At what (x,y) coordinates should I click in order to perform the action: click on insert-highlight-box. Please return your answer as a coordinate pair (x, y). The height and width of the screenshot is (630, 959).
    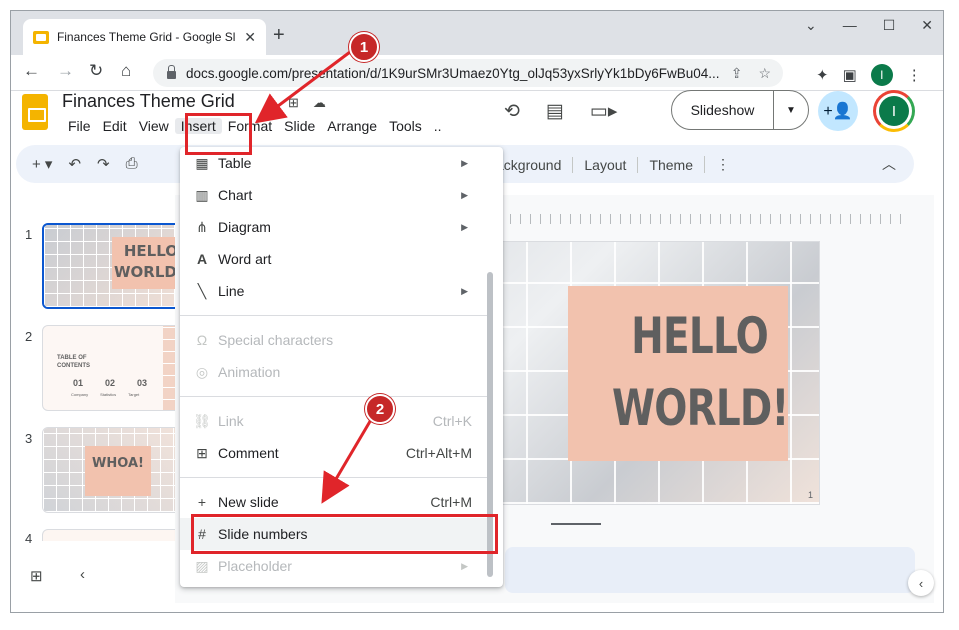
    Looking at the image, I should click on (218, 134).